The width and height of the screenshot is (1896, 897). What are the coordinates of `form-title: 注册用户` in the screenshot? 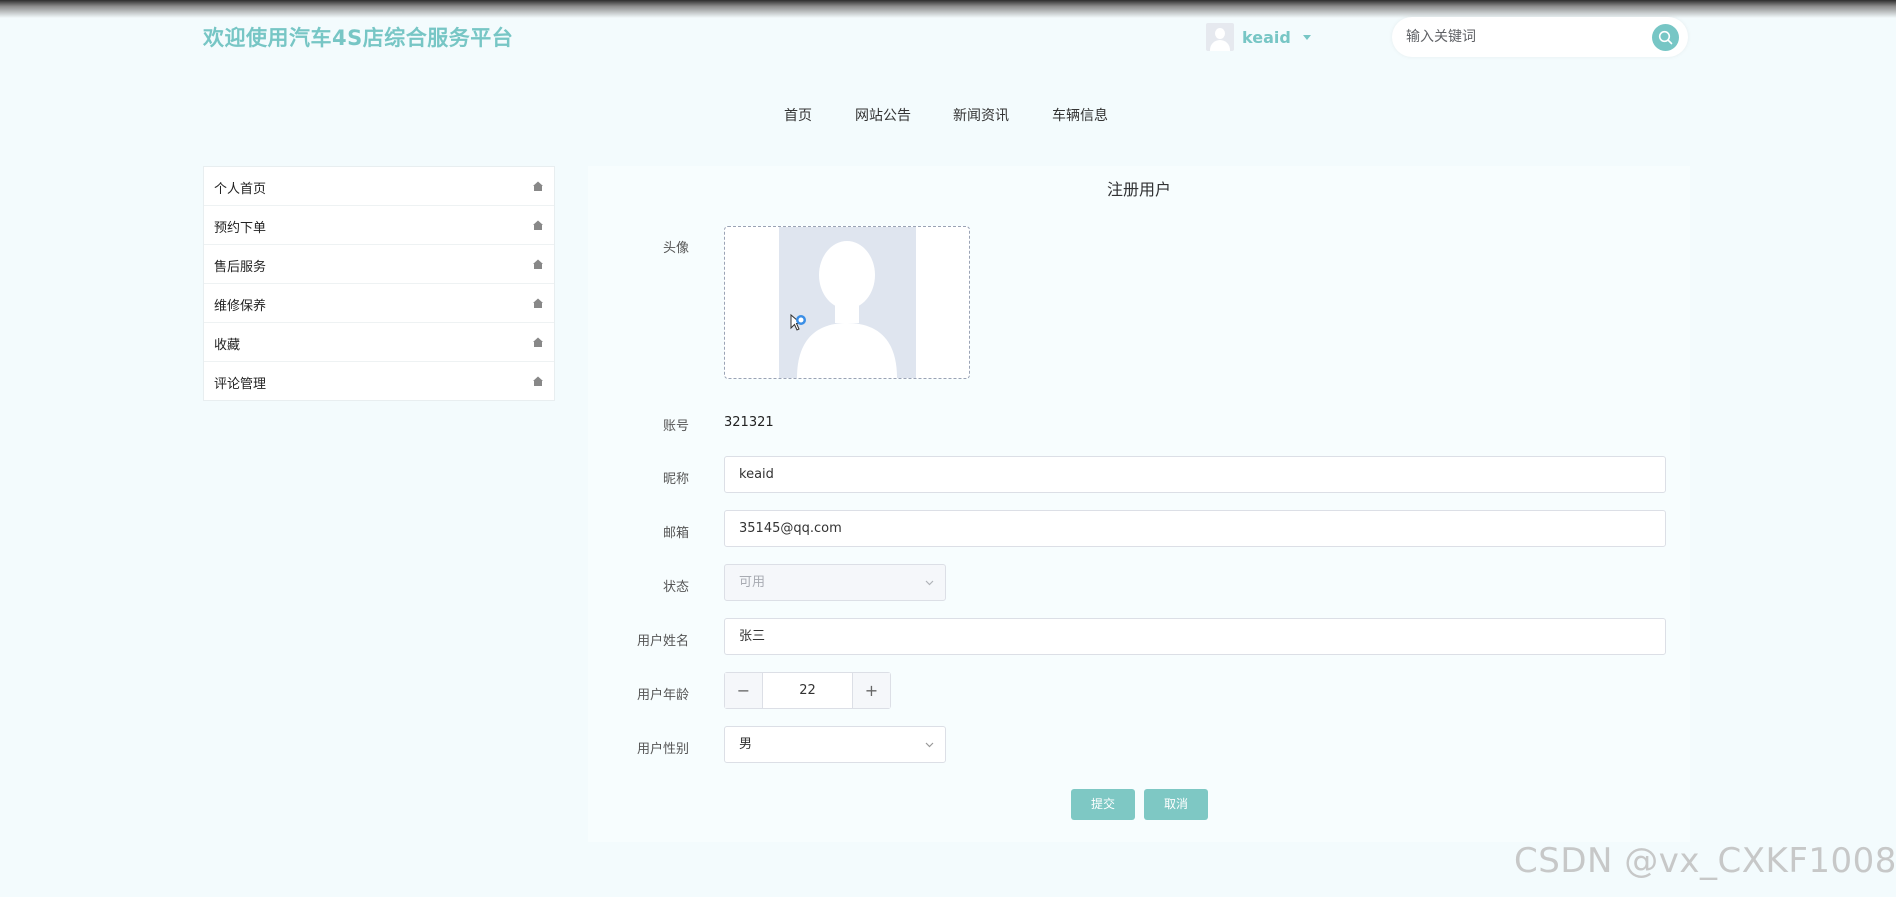 It's located at (1138, 189).